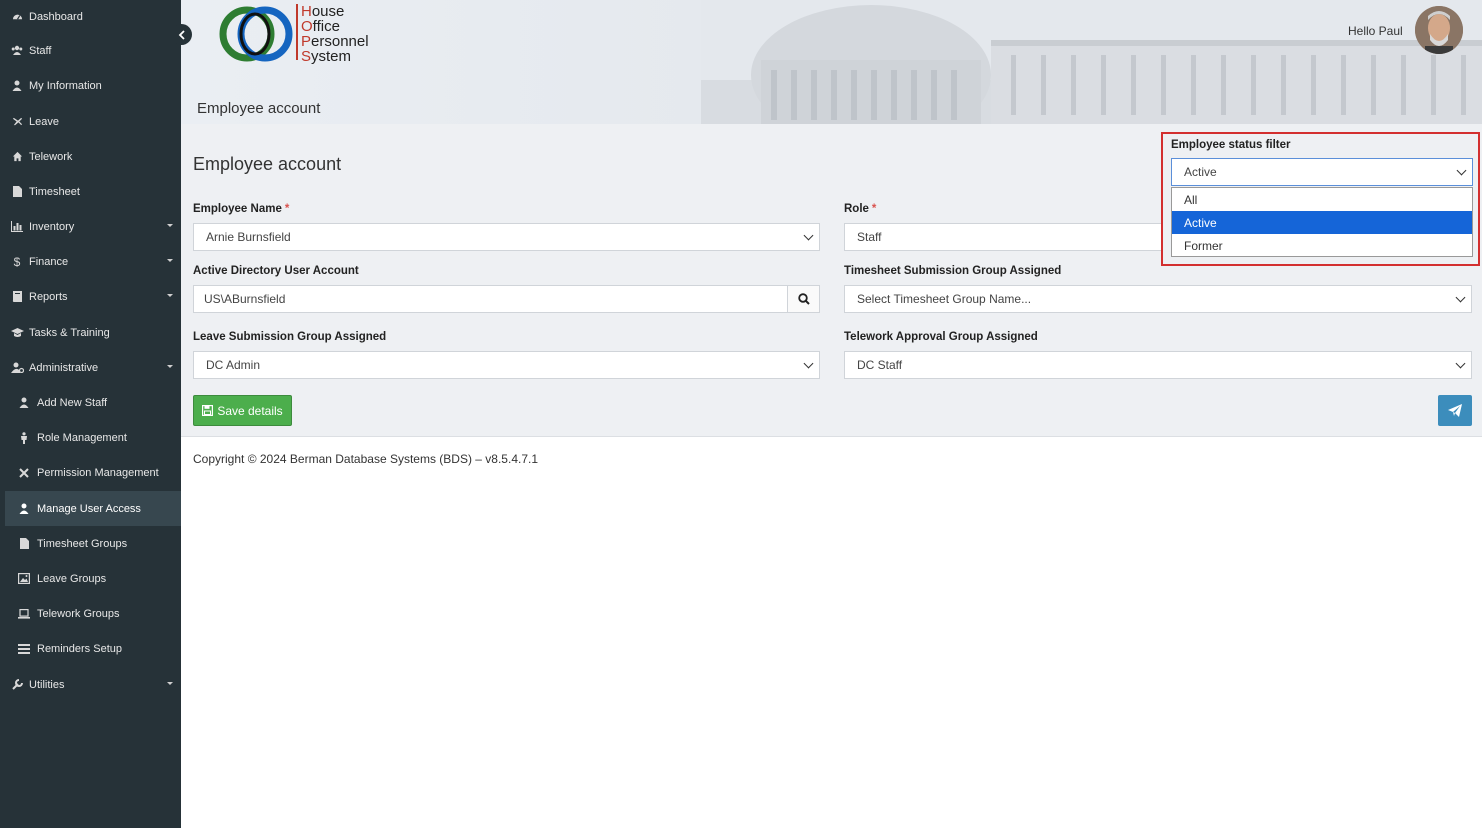 This screenshot has width=1482, height=828. Describe the element at coordinates (52, 226) in the screenshot. I see `sidebar-item-label: Inventory` at that location.